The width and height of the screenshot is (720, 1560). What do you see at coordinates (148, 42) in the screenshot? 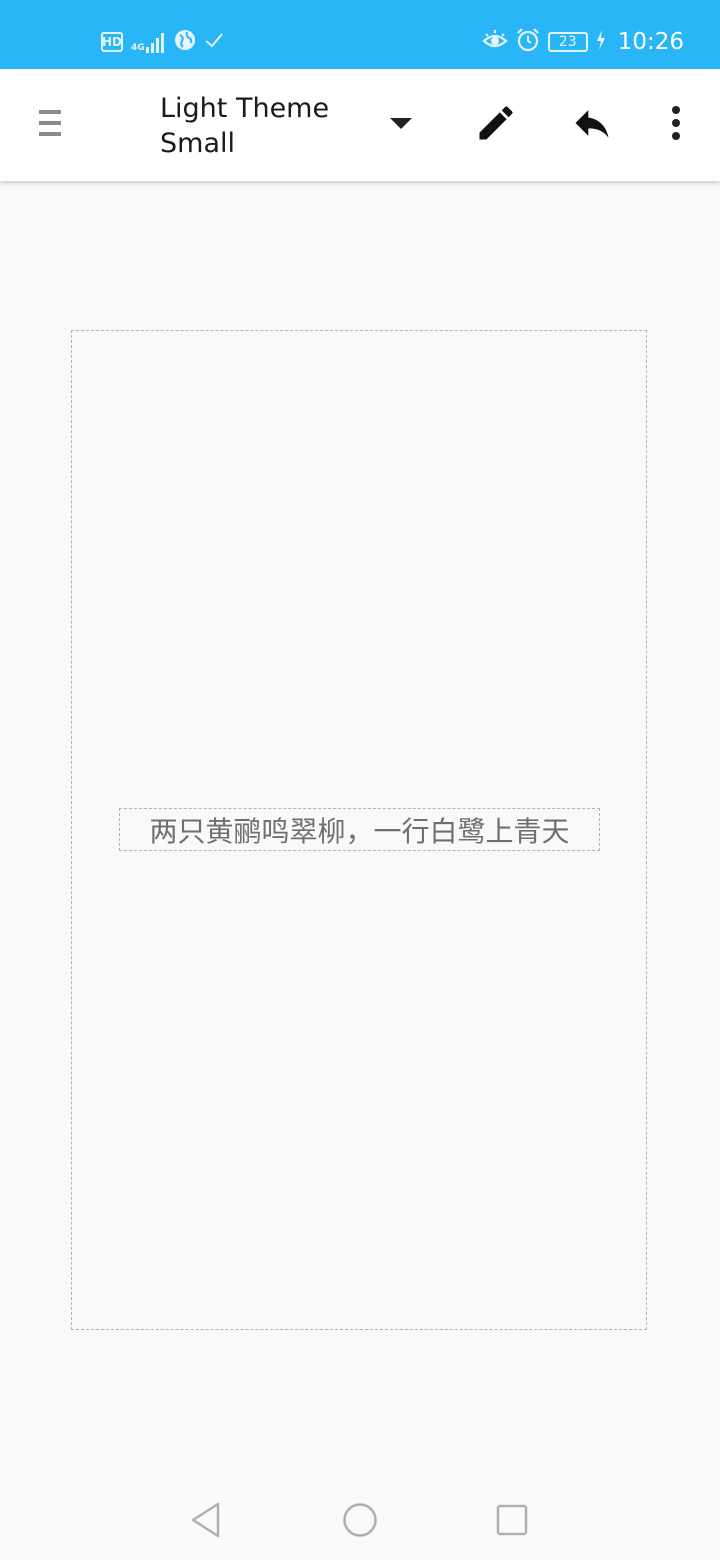
I see `signal-icon: 4G` at bounding box center [148, 42].